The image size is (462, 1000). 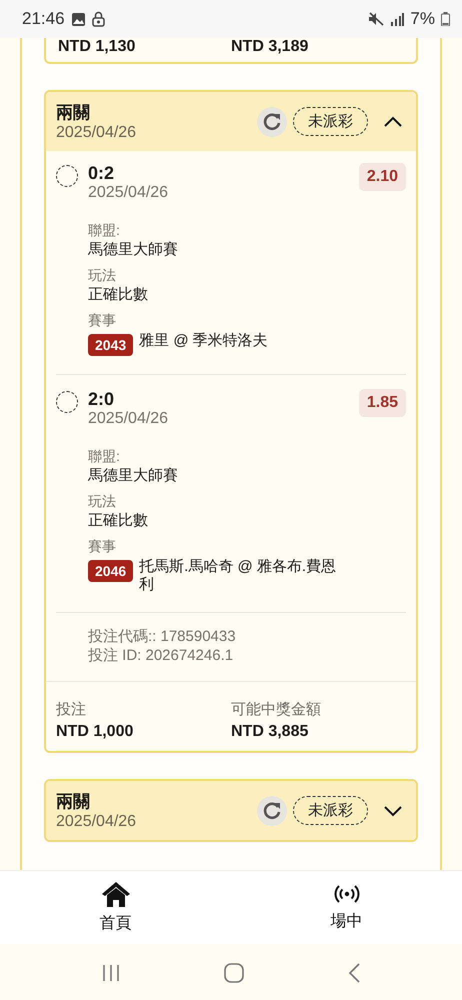 I want to click on odds-badge: 2.10, so click(x=382, y=177).